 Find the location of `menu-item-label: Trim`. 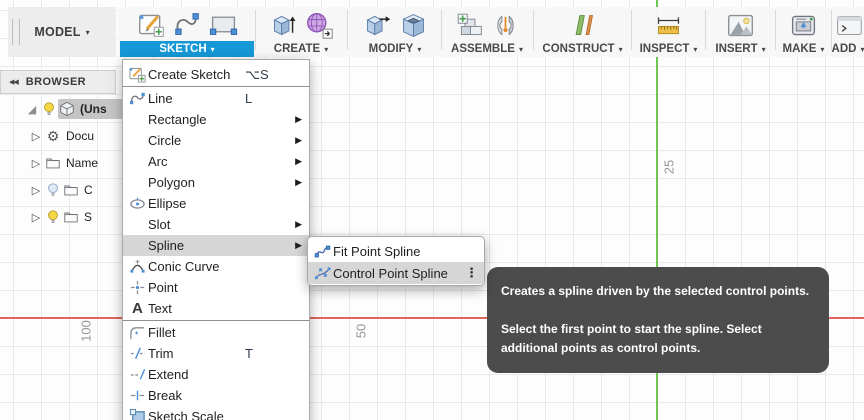

menu-item-label: Trim is located at coordinates (161, 353).